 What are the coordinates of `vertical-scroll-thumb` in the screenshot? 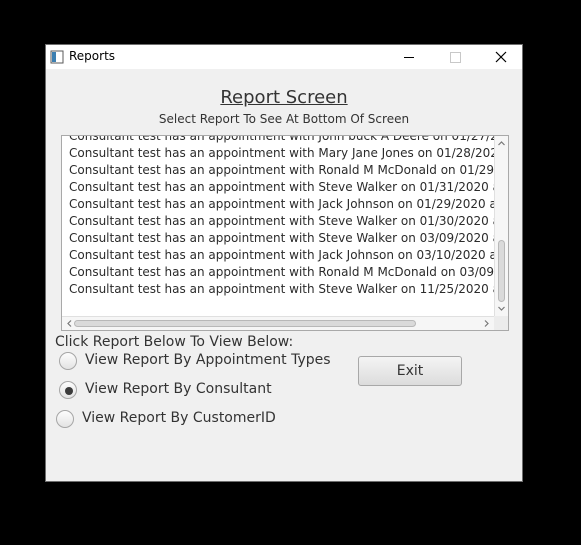 It's located at (501, 271).